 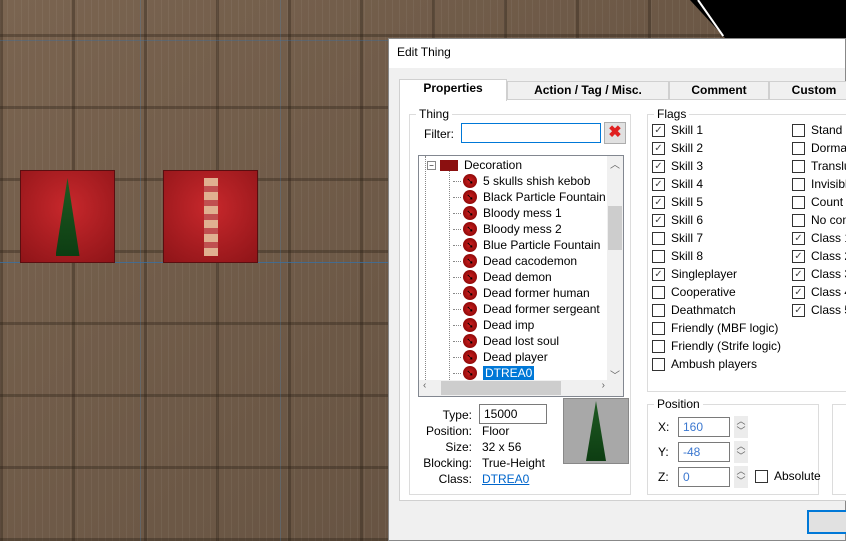 What do you see at coordinates (537, 181) in the screenshot?
I see `thing-item-label: 5 skulls shish kebob` at bounding box center [537, 181].